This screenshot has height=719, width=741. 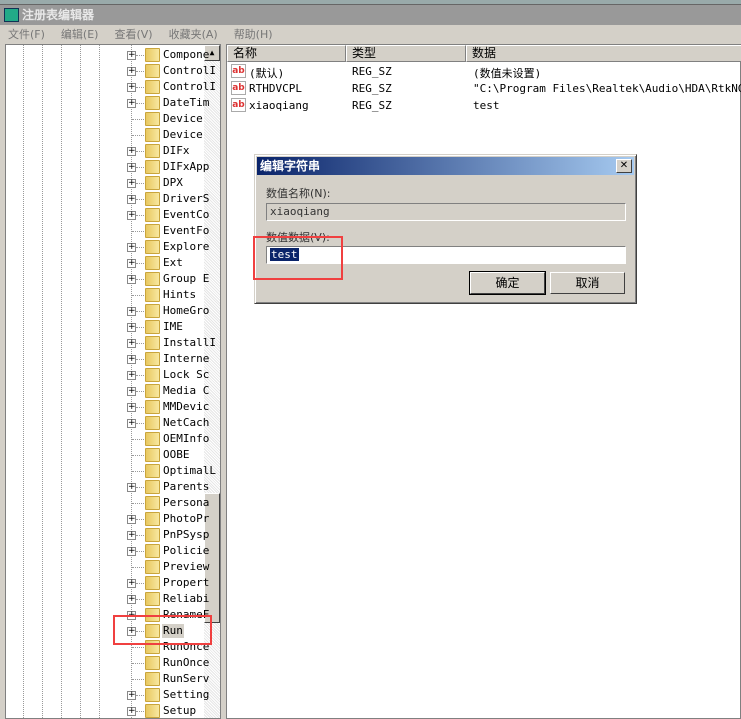 What do you see at coordinates (186, 310) in the screenshot?
I see `tree-item-label: HomeGro` at bounding box center [186, 310].